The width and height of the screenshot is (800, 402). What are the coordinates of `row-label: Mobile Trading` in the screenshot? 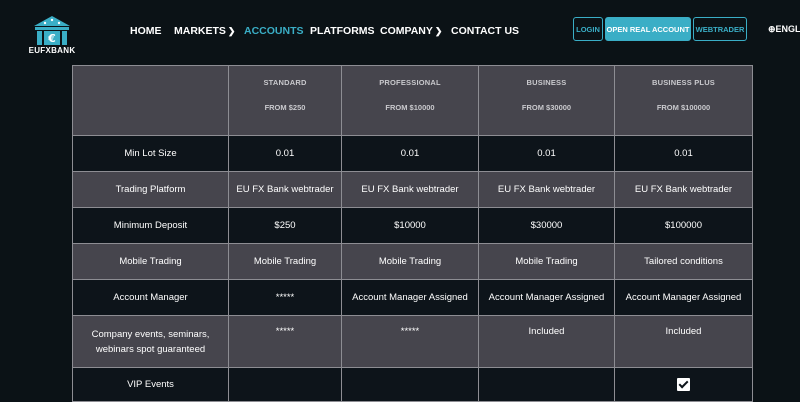 It's located at (150, 261).